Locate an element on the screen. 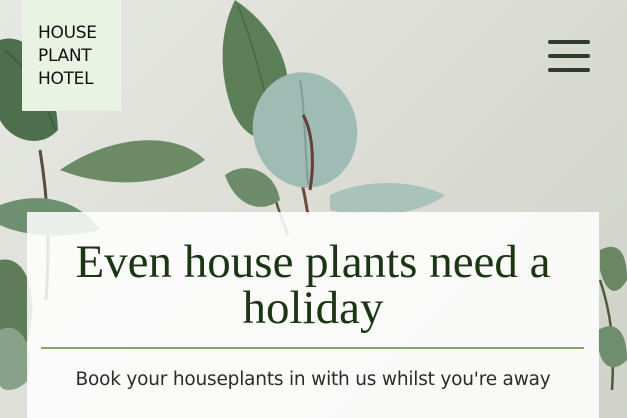  logo-line-2: PLANT is located at coordinates (65, 56).